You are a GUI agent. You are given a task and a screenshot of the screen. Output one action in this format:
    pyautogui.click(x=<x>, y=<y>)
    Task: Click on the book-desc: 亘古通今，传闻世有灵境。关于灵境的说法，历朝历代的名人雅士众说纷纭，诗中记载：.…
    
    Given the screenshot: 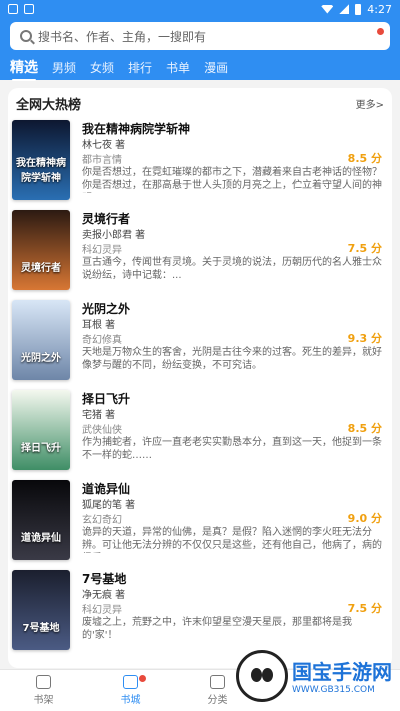 What is the action you would take?
    pyautogui.click(x=232, y=269)
    